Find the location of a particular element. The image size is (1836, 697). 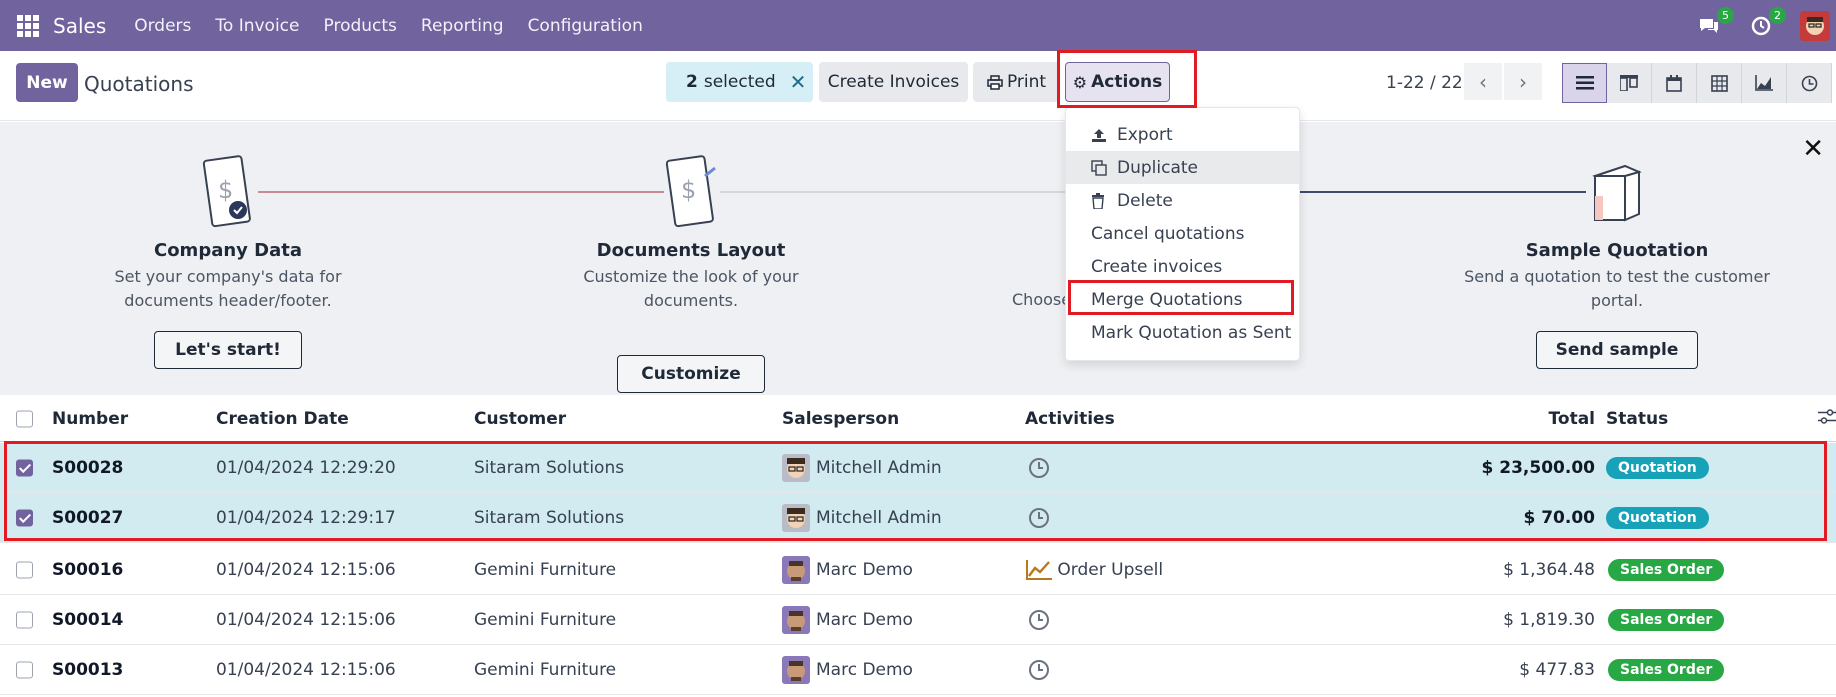

list-view-icon is located at coordinates (1584, 83).